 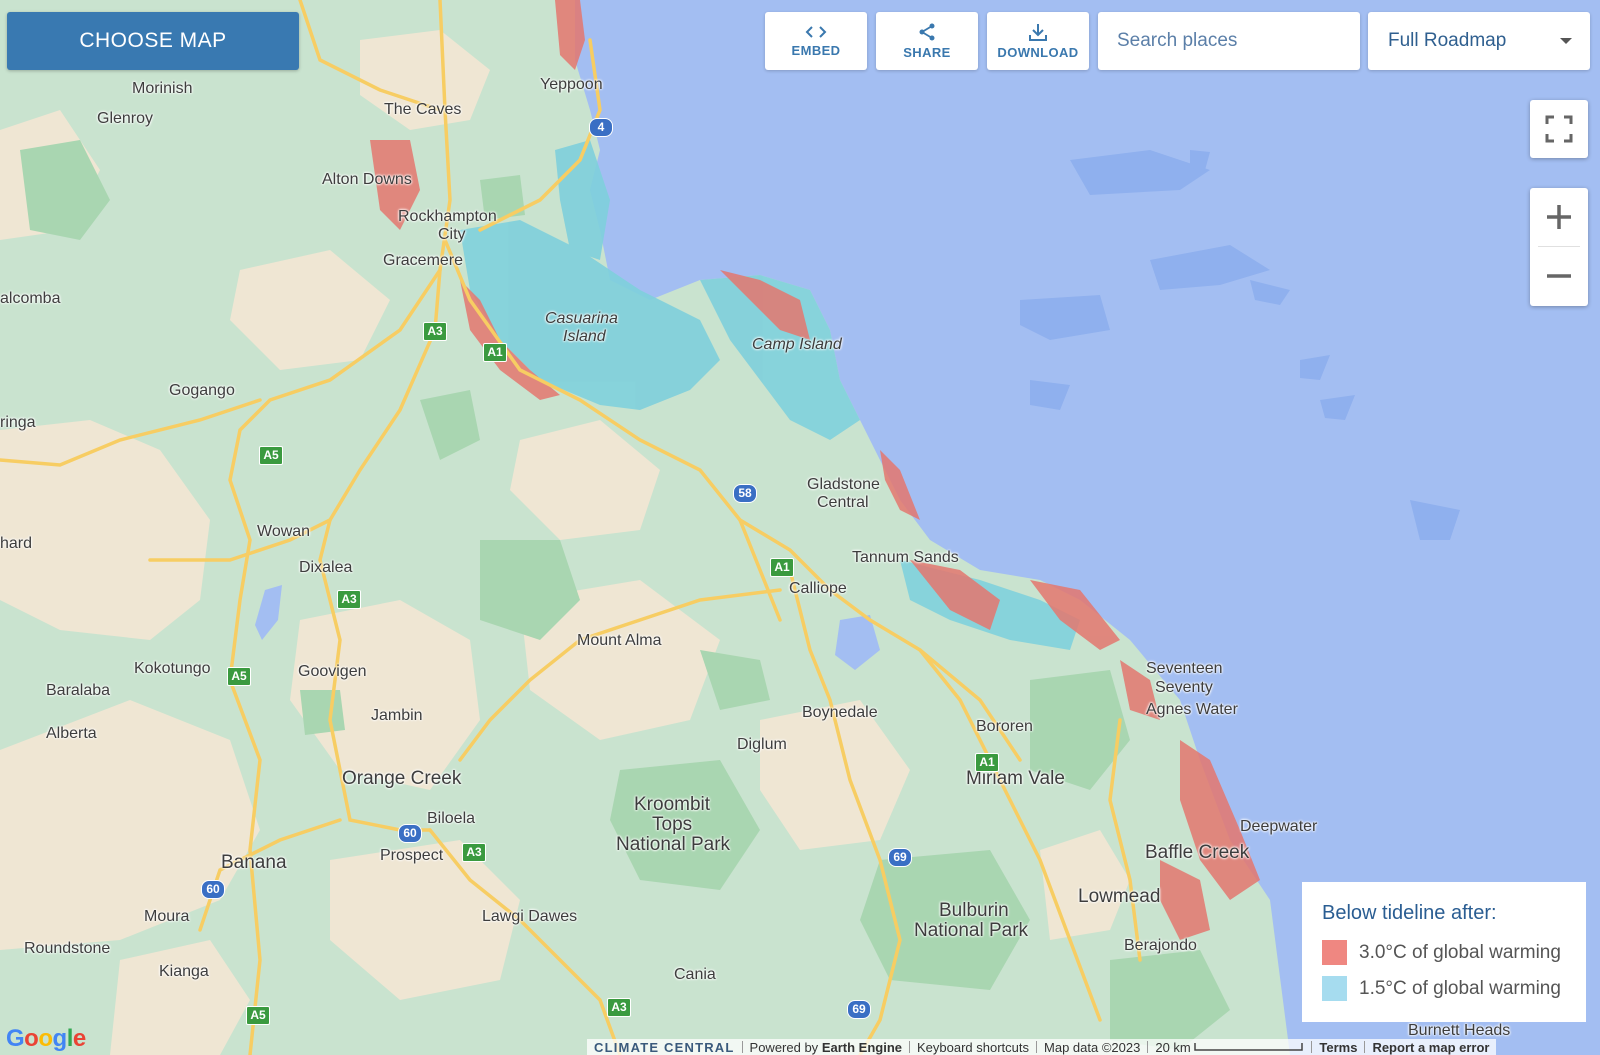 What do you see at coordinates (973, 1047) in the screenshot?
I see `keyboard-shortcuts-link: Keyboard shortcuts` at bounding box center [973, 1047].